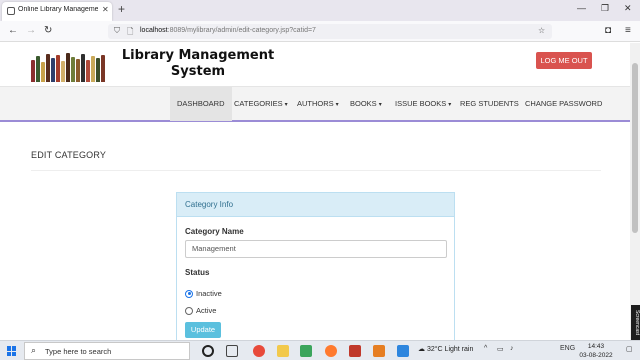 Image resolution: width=640 pixels, height=360 pixels. I want to click on shield-icon: ⛉, so click(117, 31).